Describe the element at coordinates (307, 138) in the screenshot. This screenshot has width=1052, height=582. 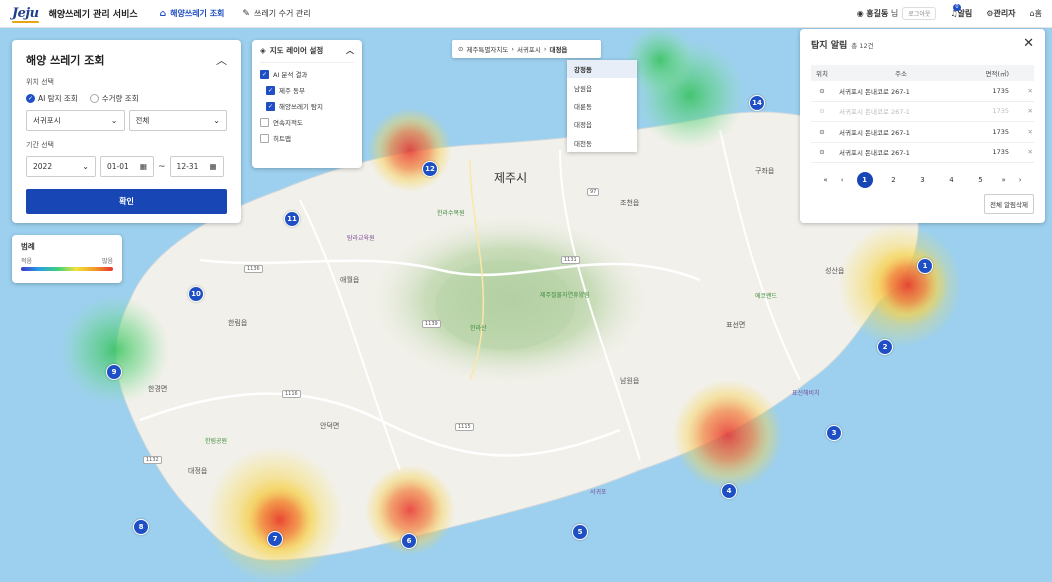
I see `layer-heatmap: 히트맵` at that location.